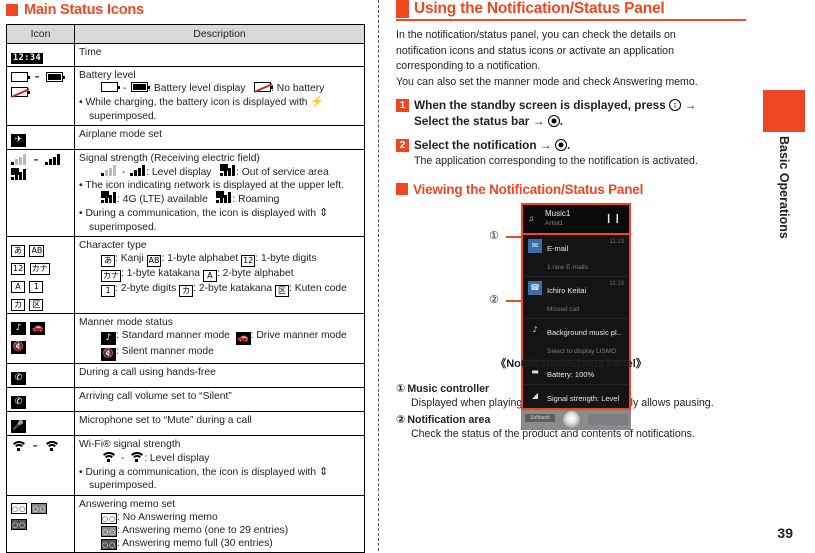  What do you see at coordinates (560, 145) in the screenshot?
I see `center-key-icon` at bounding box center [560, 145].